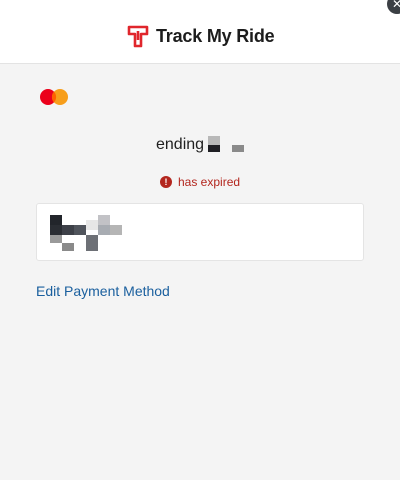  I want to click on mastercard-icon, so click(54, 97).